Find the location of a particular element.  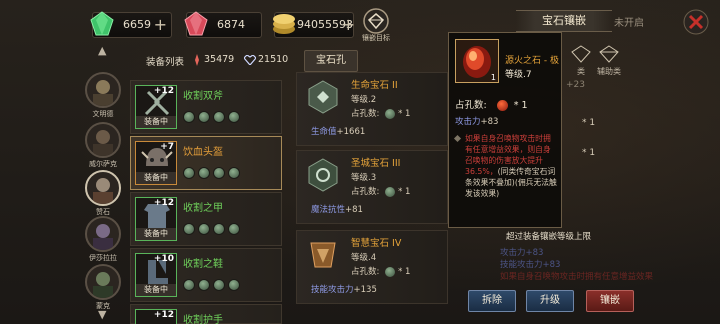

faded-stat: +23 is located at coordinates (575, 85).